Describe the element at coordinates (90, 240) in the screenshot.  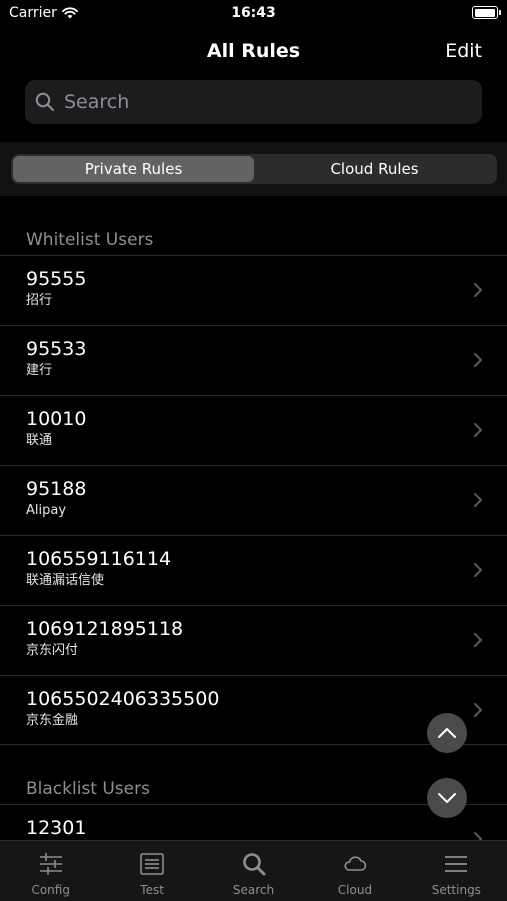
I see `section-header-whitelist: Whitelist Users` at that location.